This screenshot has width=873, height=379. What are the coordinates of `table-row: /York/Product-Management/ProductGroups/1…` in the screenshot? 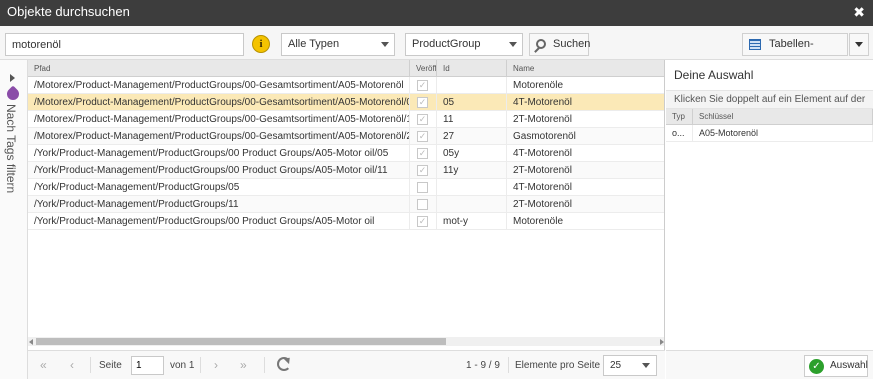 It's located at (346, 204).